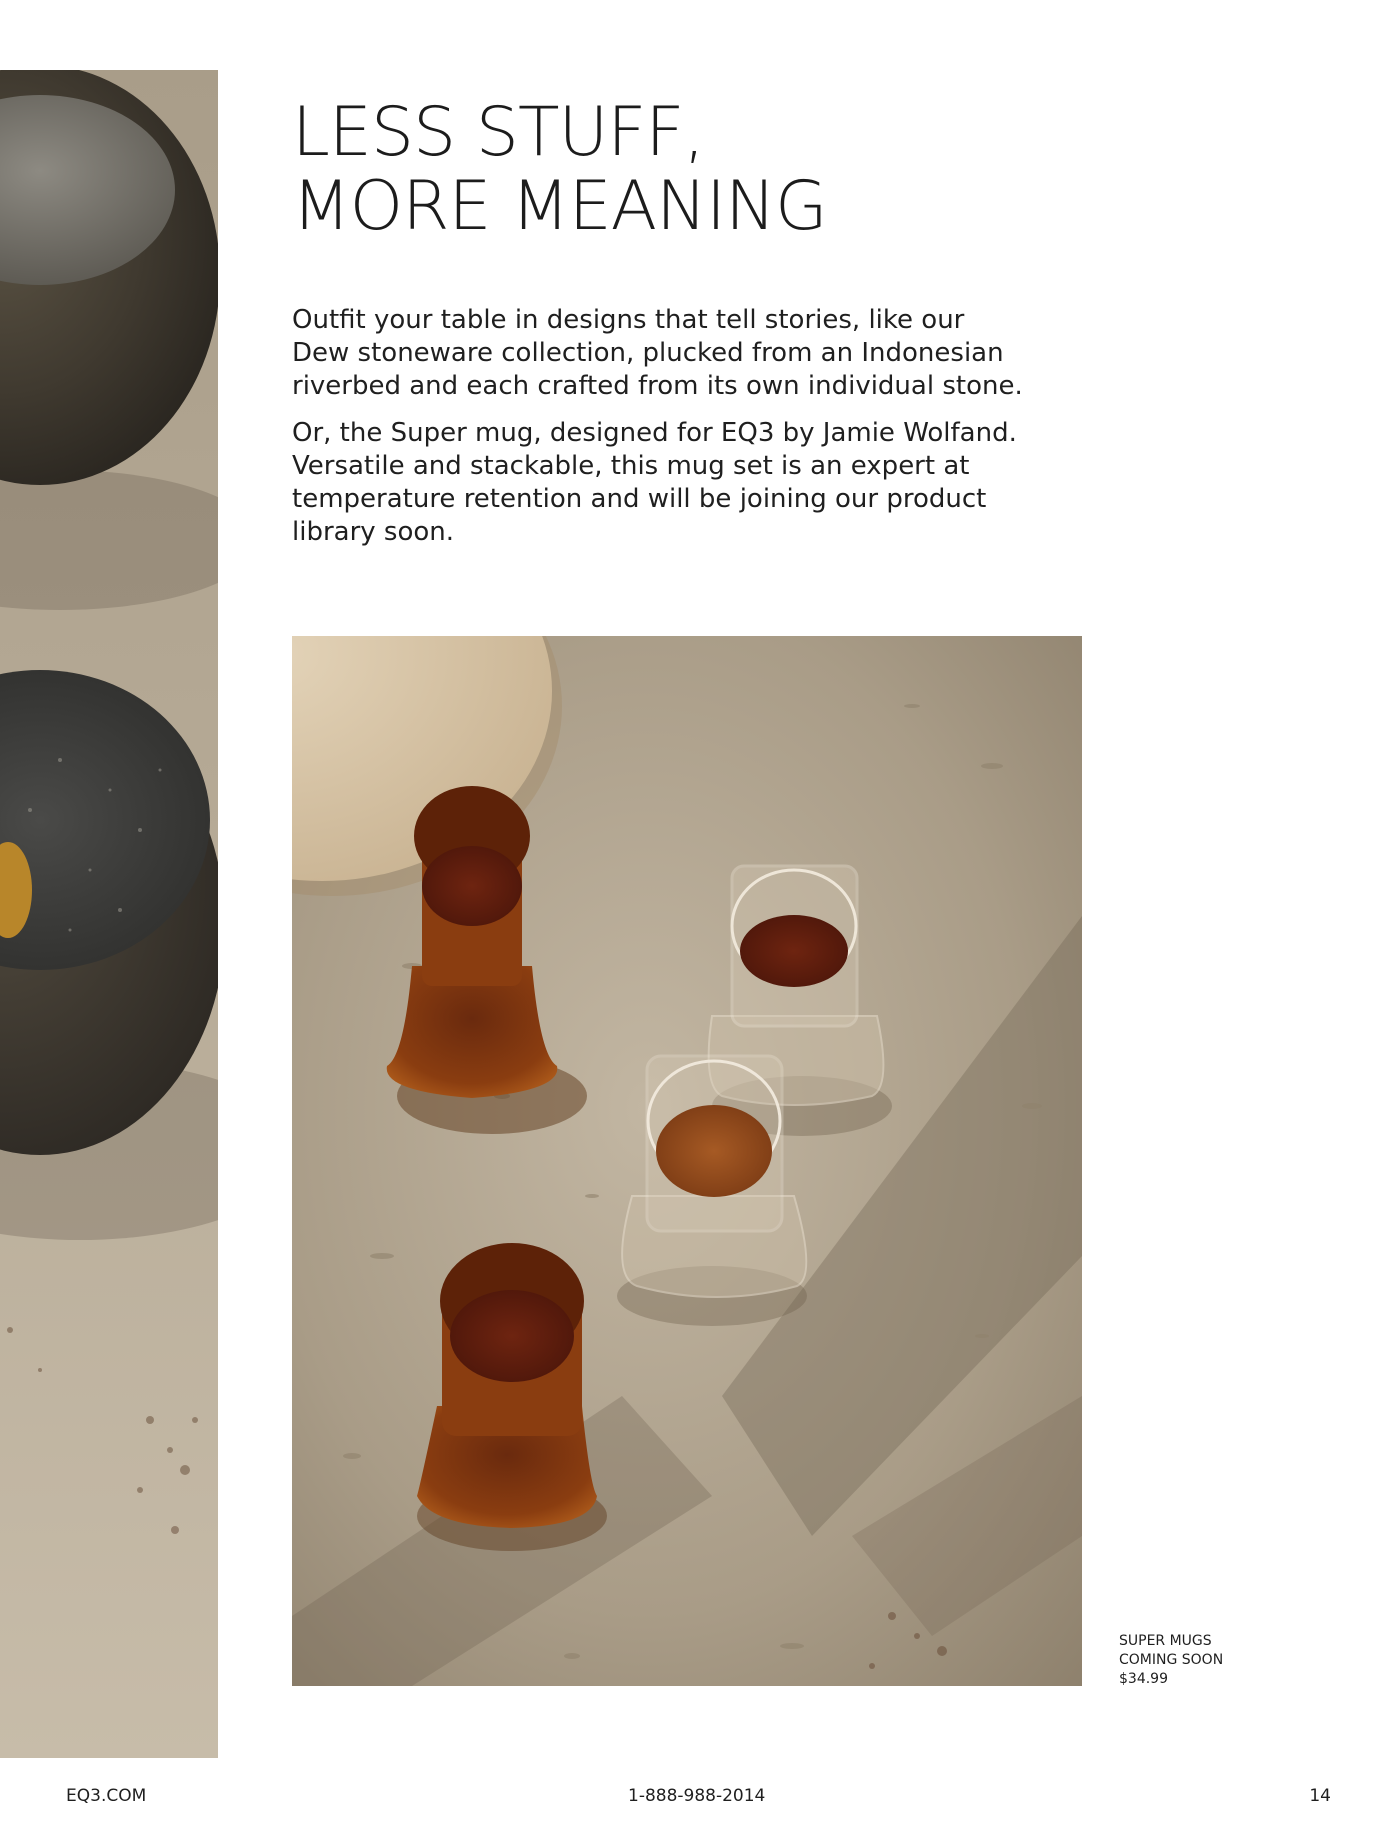 The image size is (1397, 1834). What do you see at coordinates (1320, 1796) in the screenshot?
I see `page-number: 14` at bounding box center [1320, 1796].